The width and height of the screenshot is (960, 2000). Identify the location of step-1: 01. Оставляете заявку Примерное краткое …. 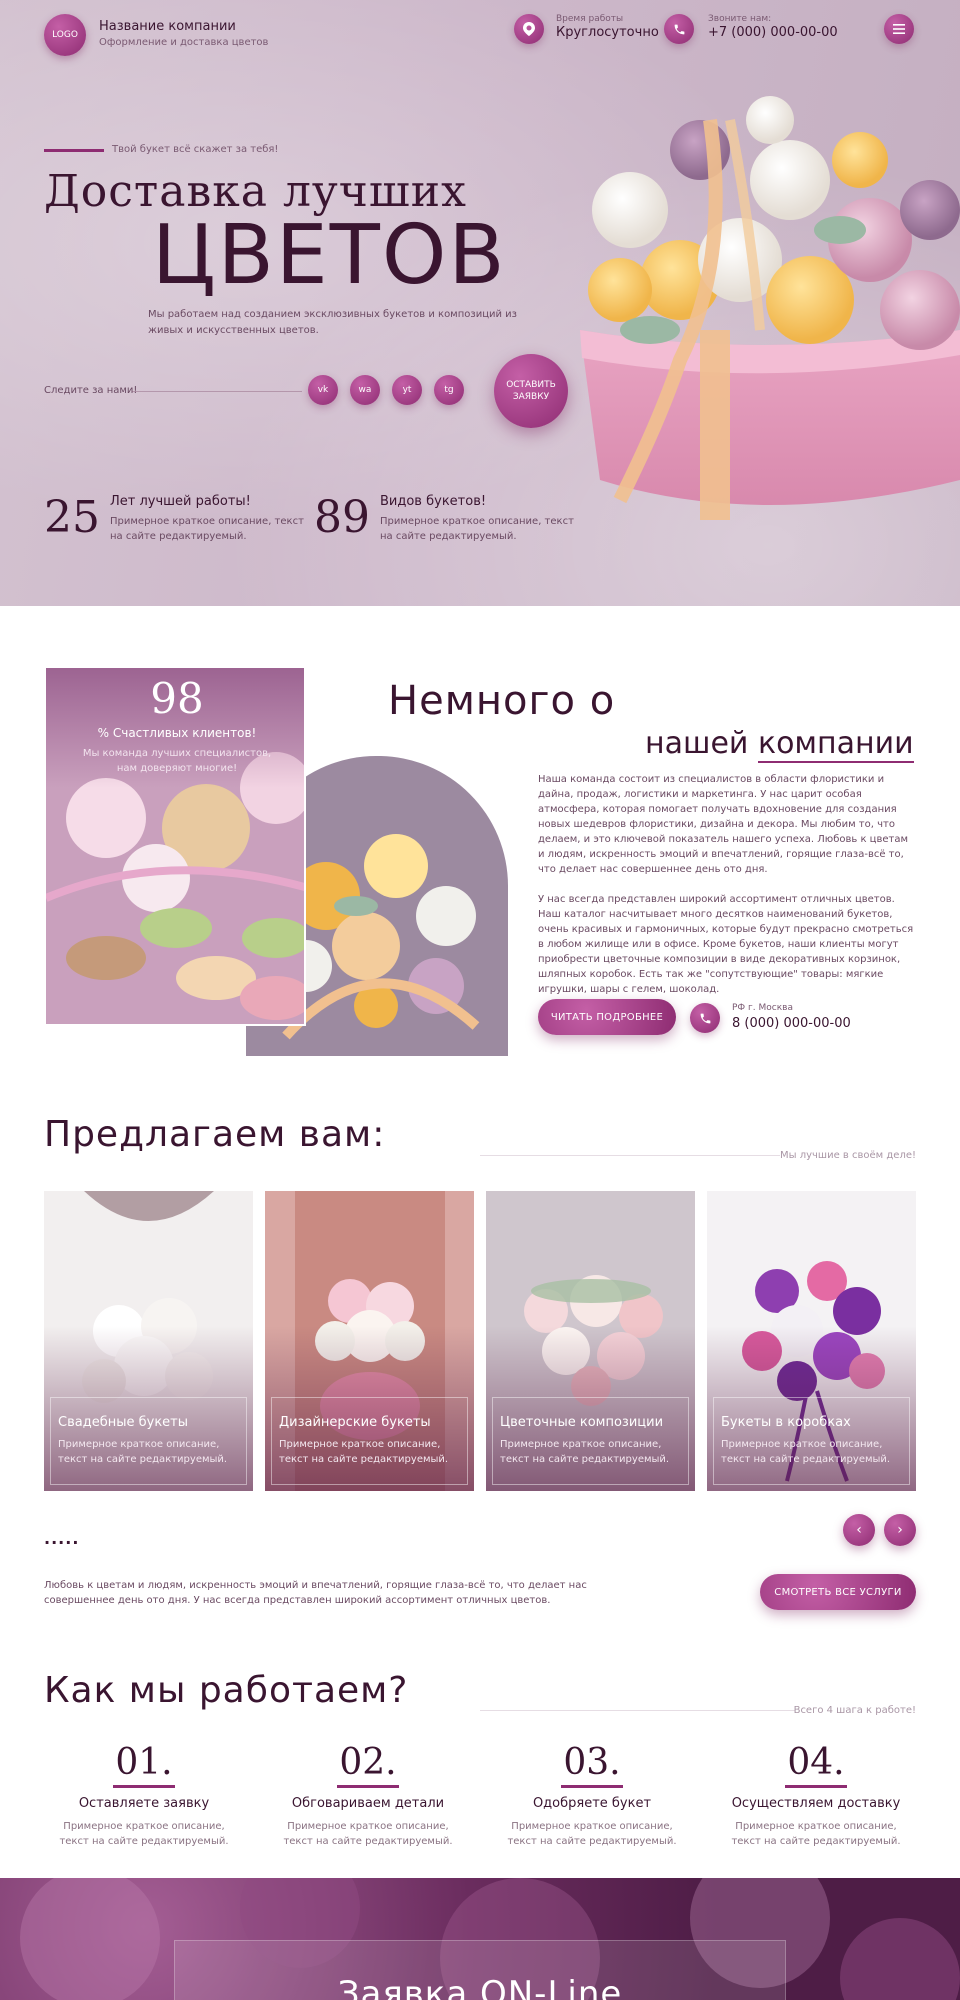
(144, 1795).